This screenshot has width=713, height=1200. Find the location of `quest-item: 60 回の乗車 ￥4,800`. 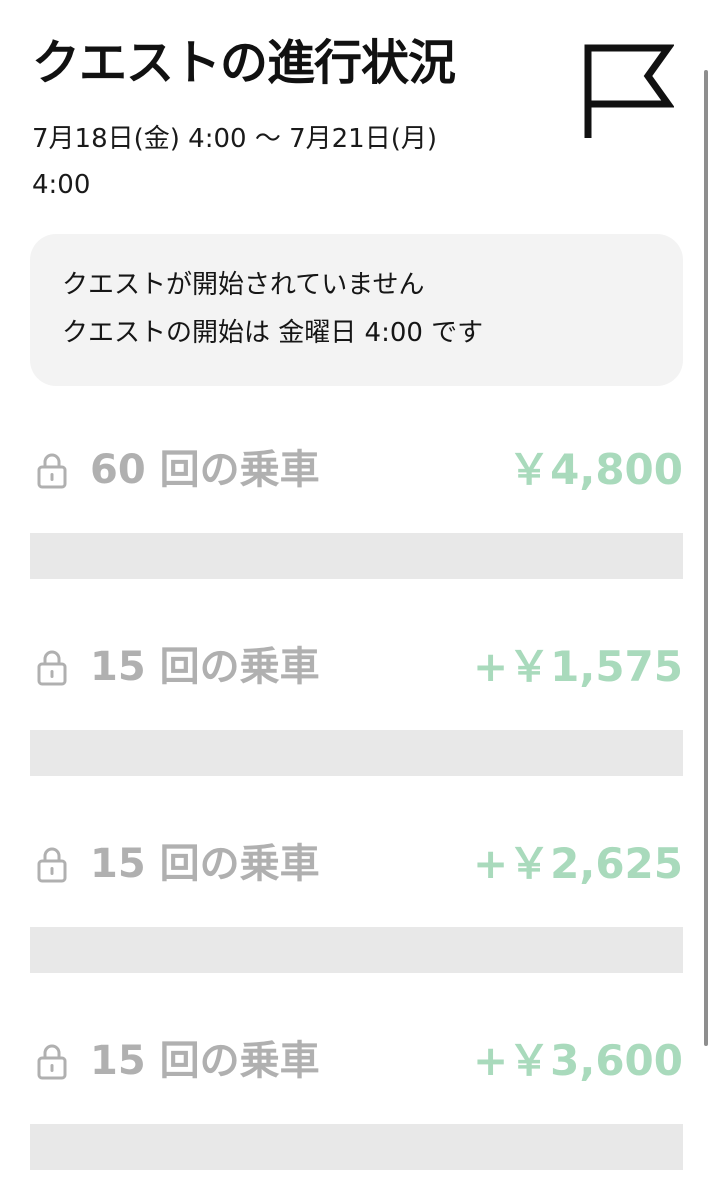

quest-item: 60 回の乗車 ￥4,800 is located at coordinates (356, 514).